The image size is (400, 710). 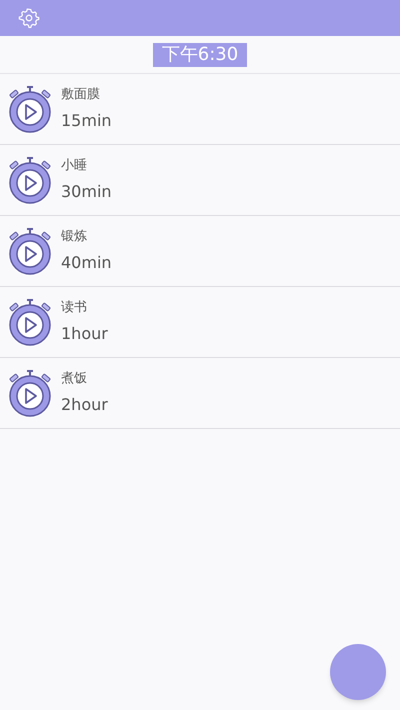 I want to click on time-badge: 下午6:30, so click(x=200, y=55).